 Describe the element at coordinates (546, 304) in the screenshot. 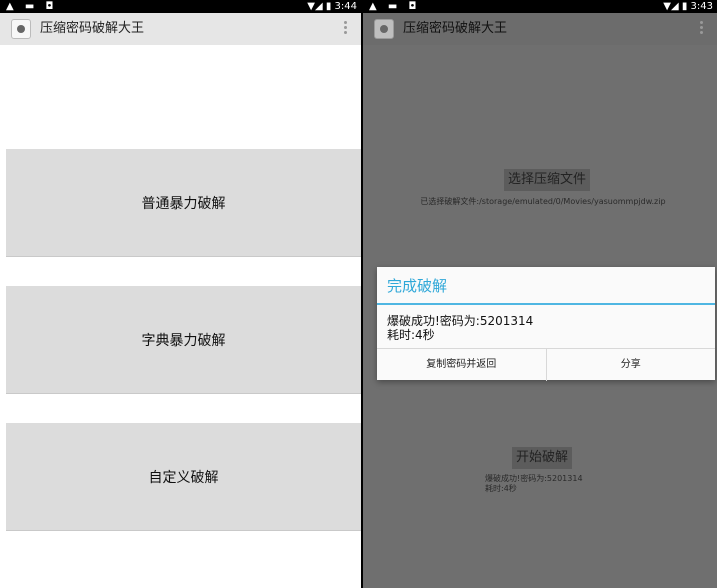

I see `dialog-divider` at that location.